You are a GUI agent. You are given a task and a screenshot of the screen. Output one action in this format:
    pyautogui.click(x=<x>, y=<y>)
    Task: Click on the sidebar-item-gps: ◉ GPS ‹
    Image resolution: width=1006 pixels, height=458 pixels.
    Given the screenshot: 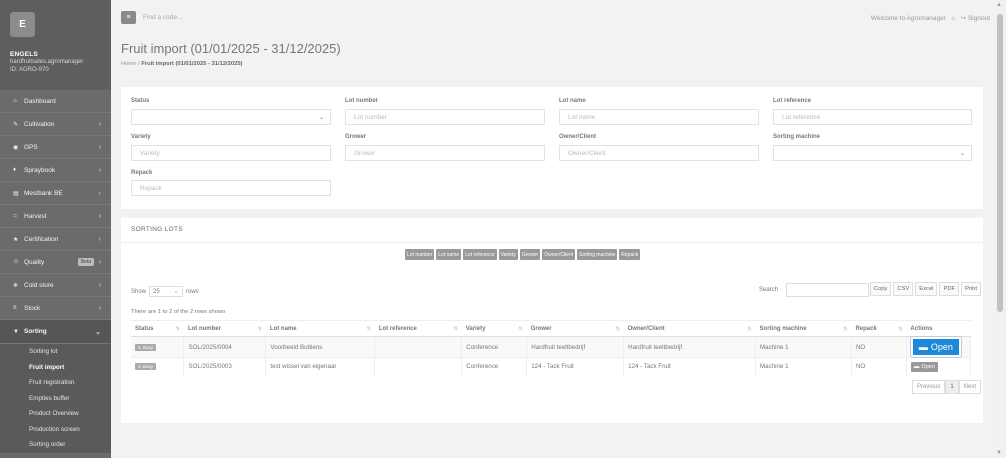 What is the action you would take?
    pyautogui.click(x=55, y=147)
    